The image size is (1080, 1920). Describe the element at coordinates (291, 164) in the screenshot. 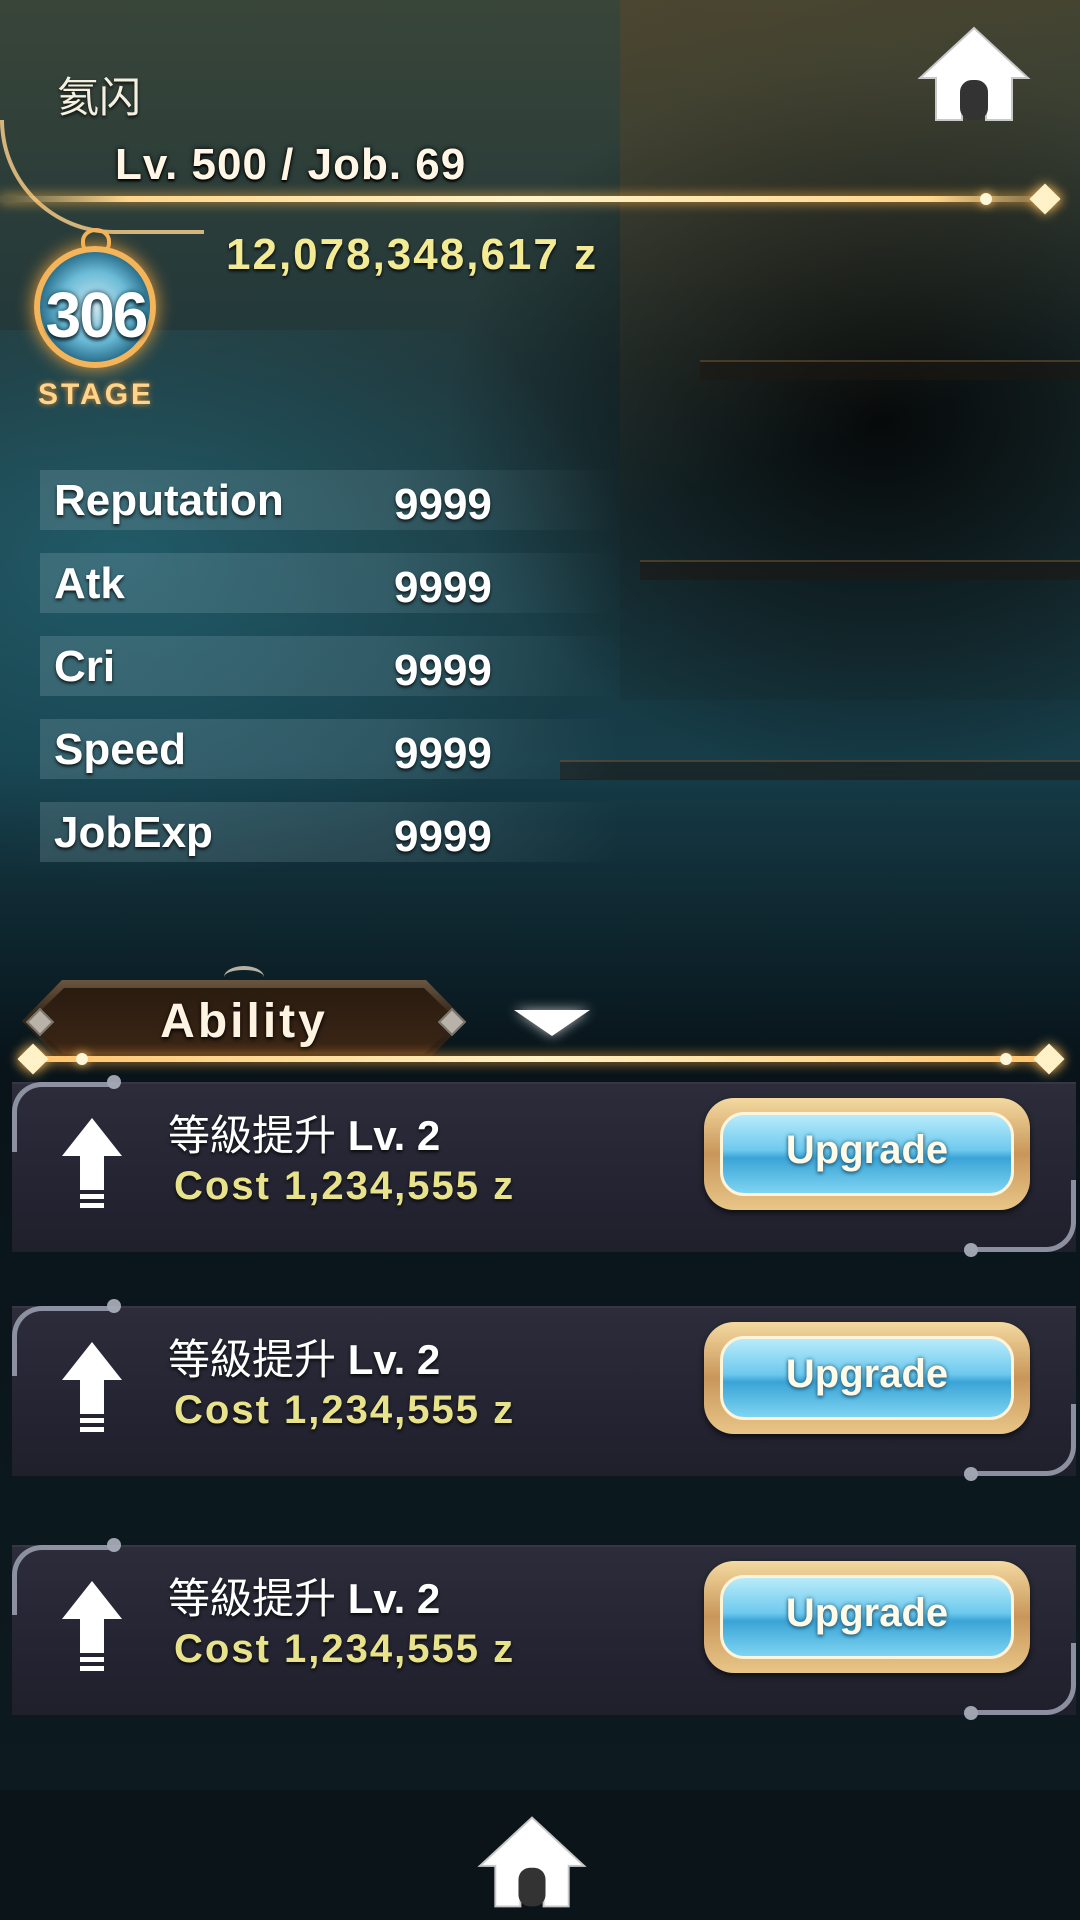

I see `player-level: Lv. 500 / Job. 69` at that location.